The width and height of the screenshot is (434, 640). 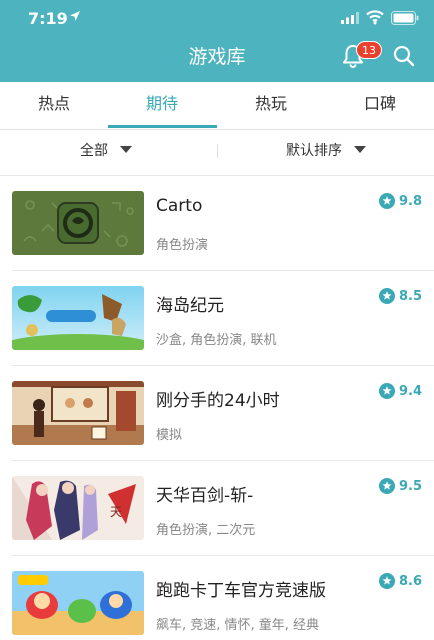 What do you see at coordinates (217, 318) in the screenshot?
I see `game-list-item: 海岛纪元 沙盒, 角色扮演, 联机 8.5` at bounding box center [217, 318].